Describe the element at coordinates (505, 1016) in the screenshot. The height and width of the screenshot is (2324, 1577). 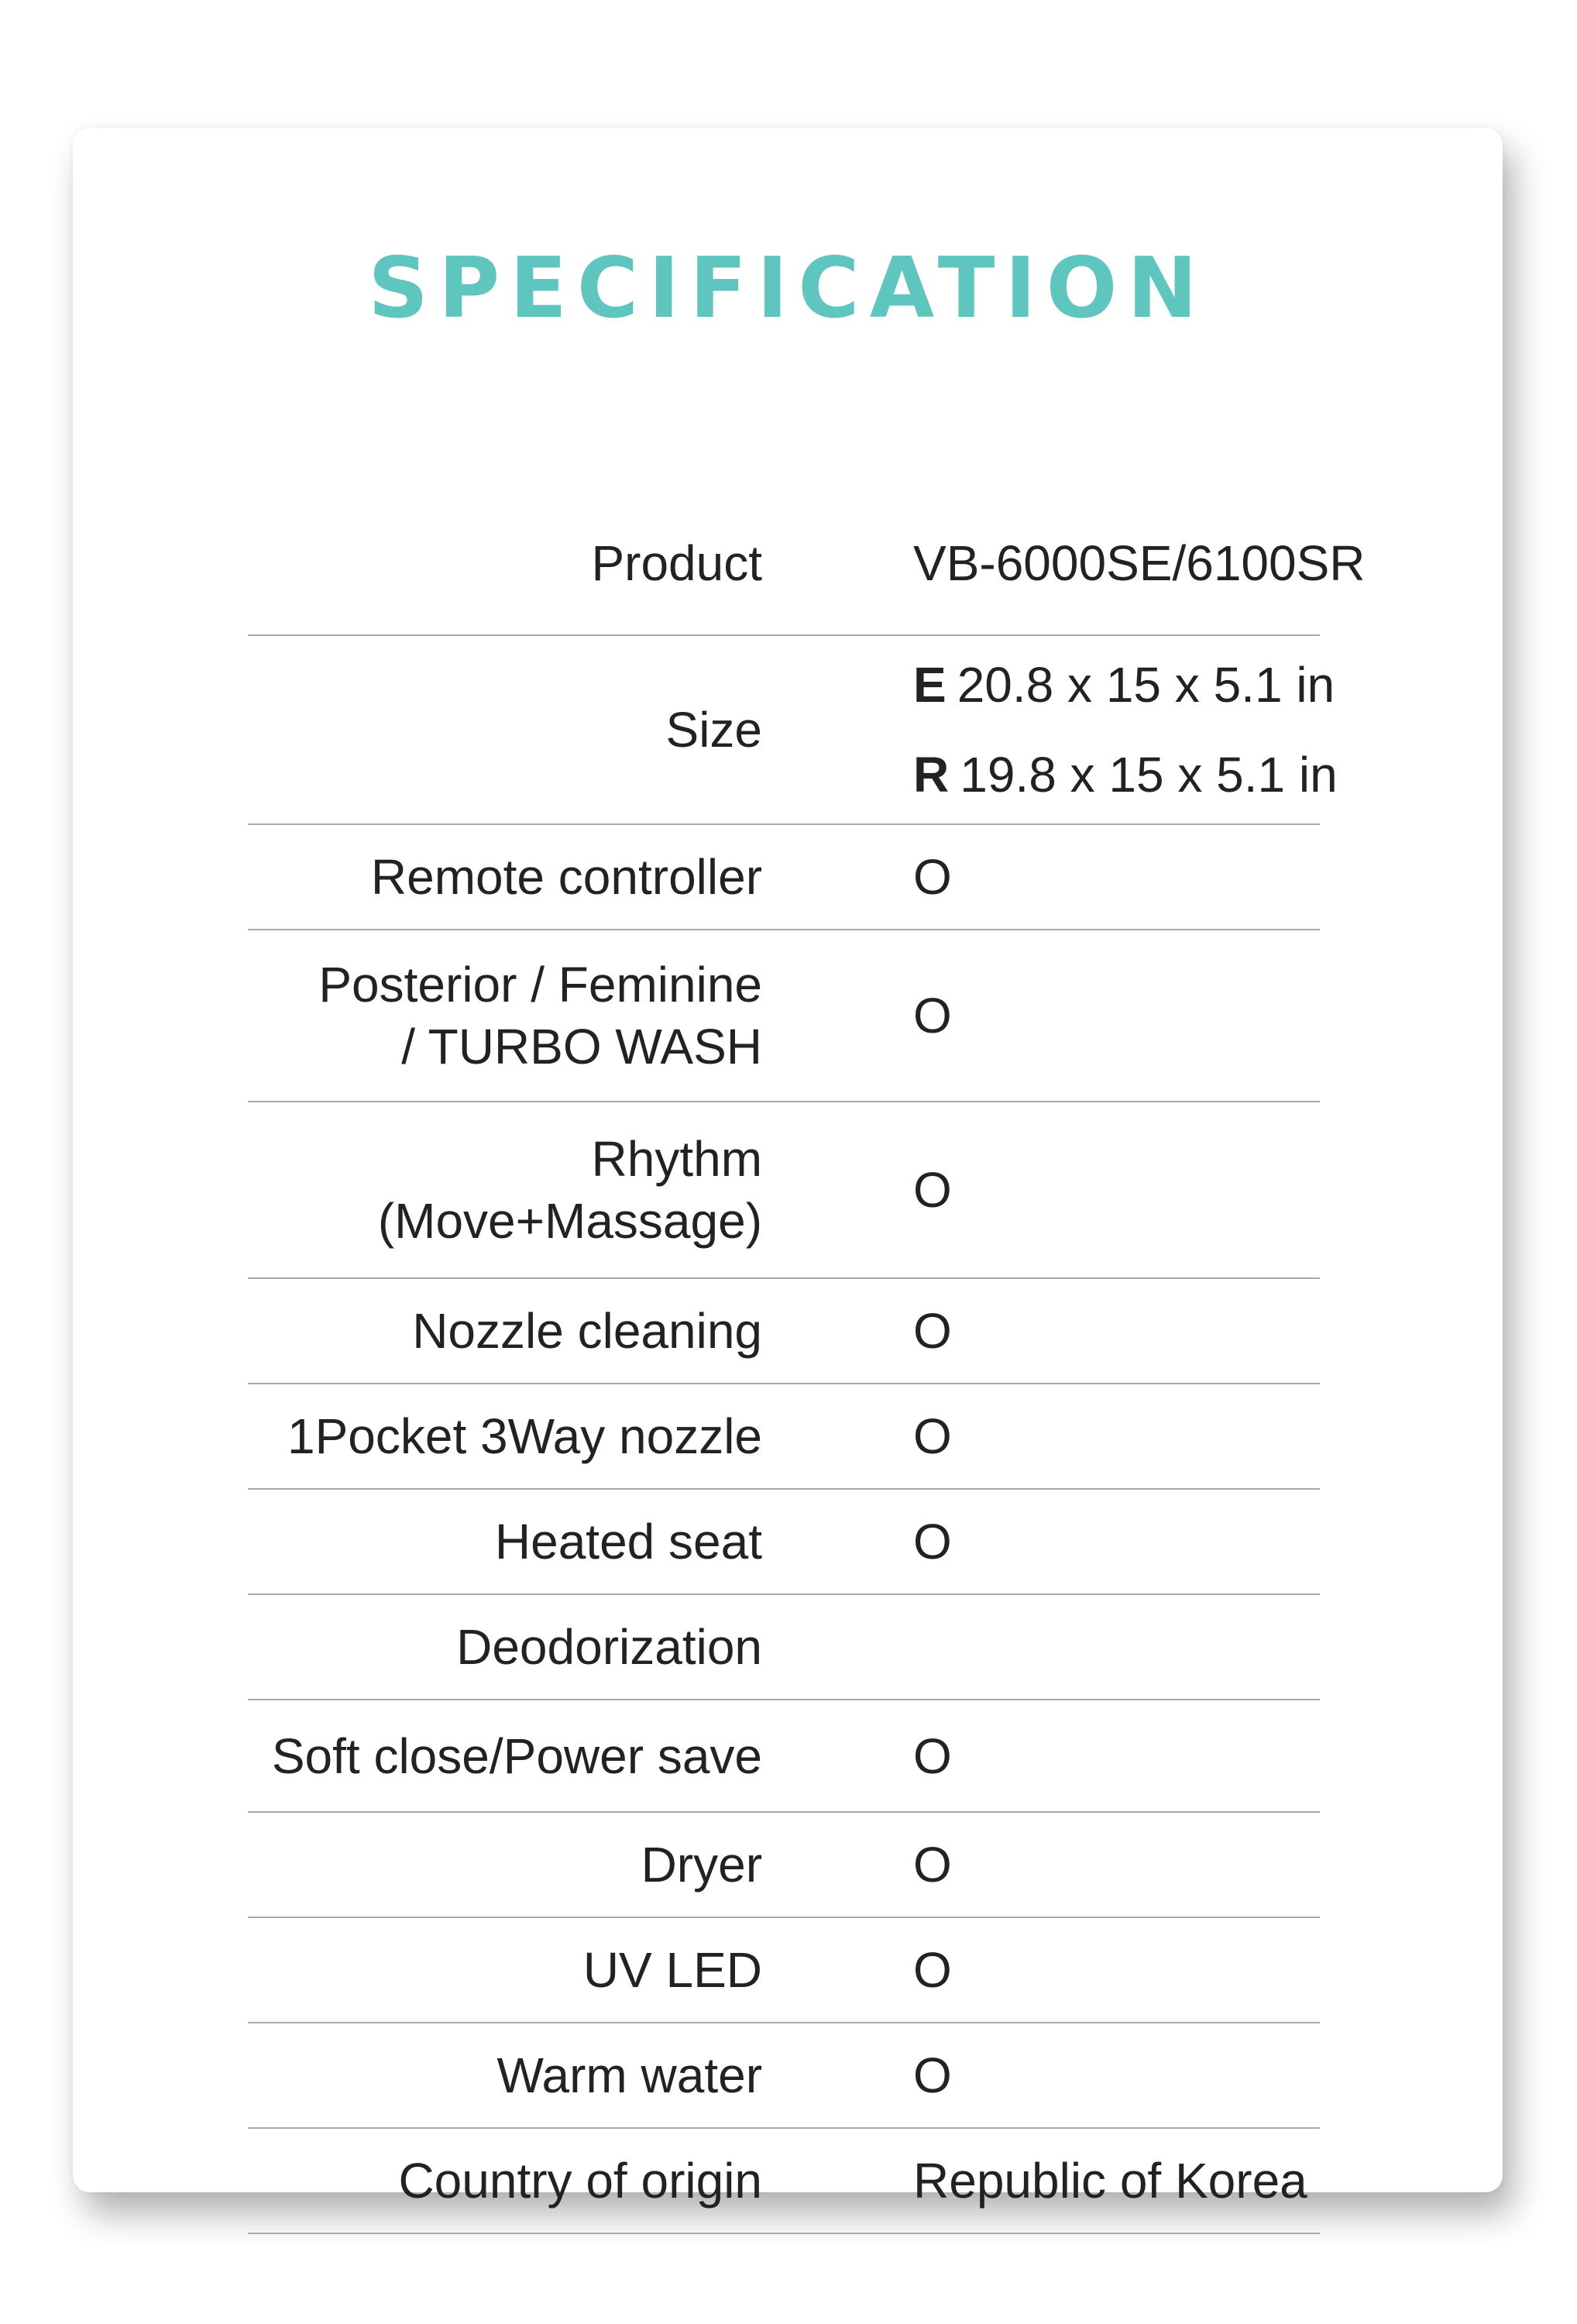
I see `row-label: Posterior / Feminine / TURBO WASH` at that location.